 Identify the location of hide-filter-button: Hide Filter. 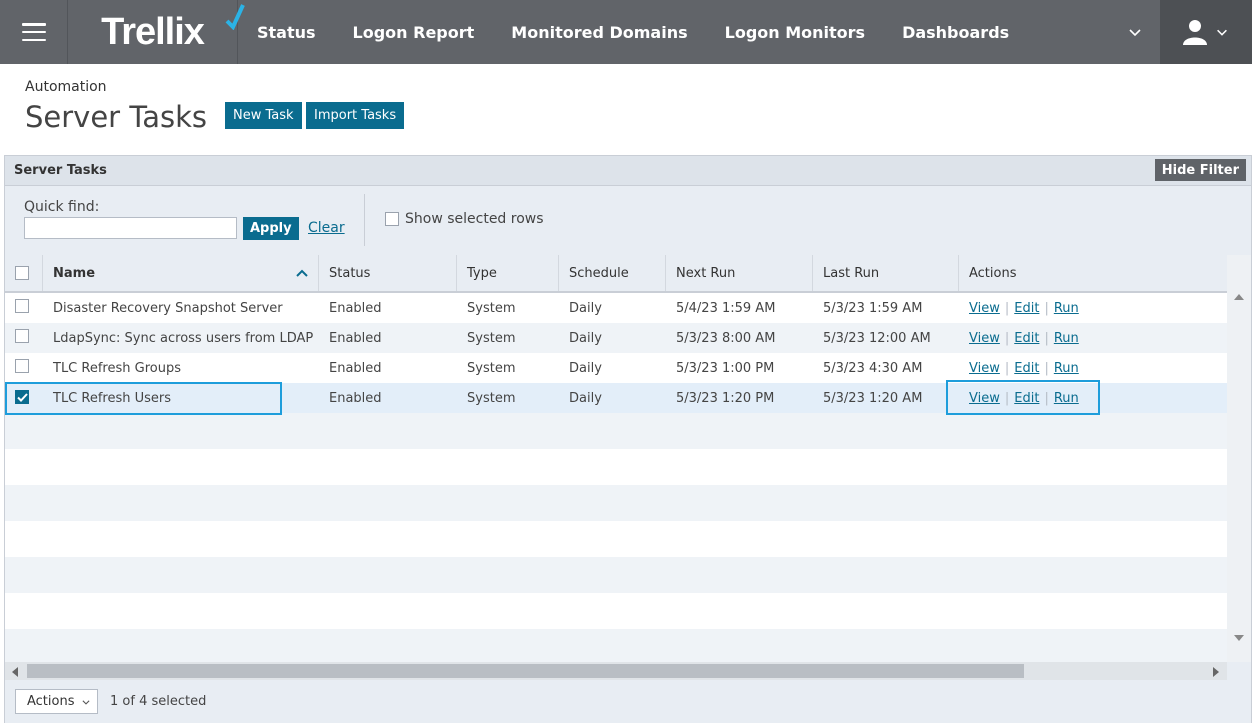
(1200, 170).